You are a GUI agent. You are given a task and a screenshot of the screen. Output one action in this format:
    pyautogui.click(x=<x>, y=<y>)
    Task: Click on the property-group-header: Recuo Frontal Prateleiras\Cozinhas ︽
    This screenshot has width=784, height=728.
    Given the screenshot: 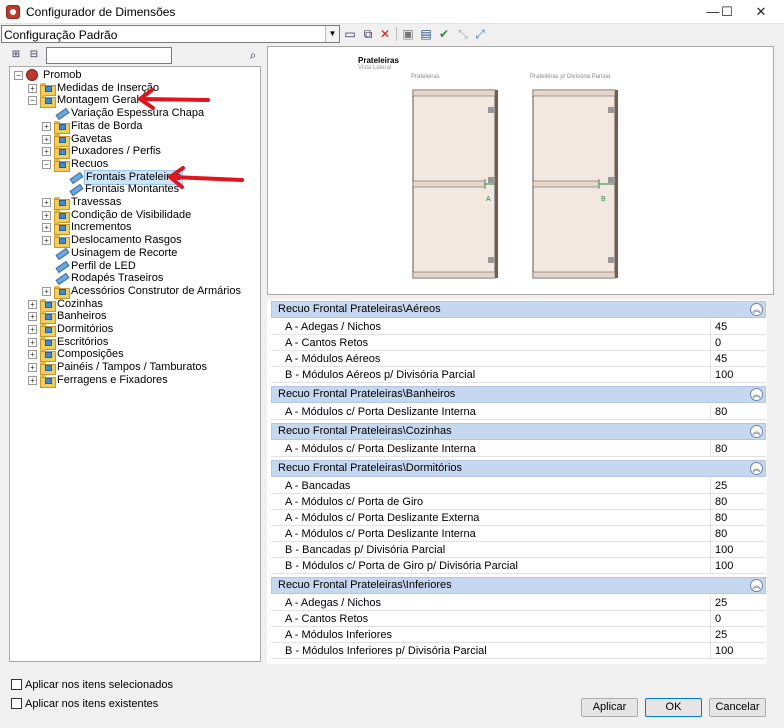 What is the action you would take?
    pyautogui.click(x=518, y=431)
    